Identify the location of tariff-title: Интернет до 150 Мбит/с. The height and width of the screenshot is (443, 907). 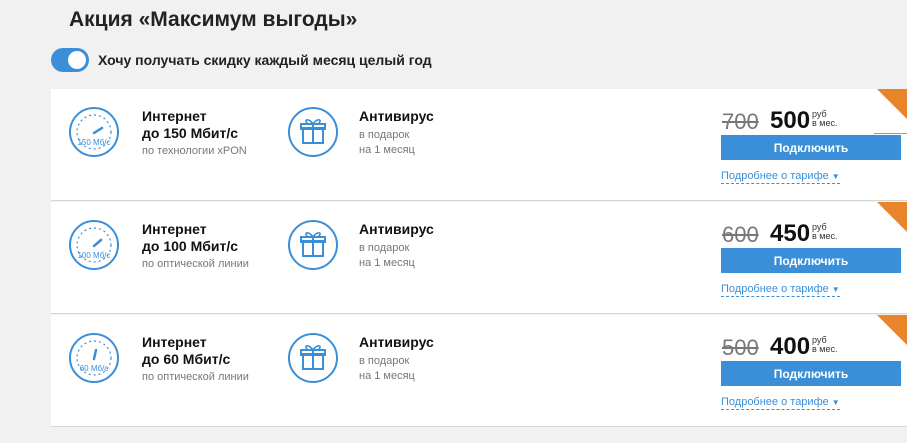
(190, 125).